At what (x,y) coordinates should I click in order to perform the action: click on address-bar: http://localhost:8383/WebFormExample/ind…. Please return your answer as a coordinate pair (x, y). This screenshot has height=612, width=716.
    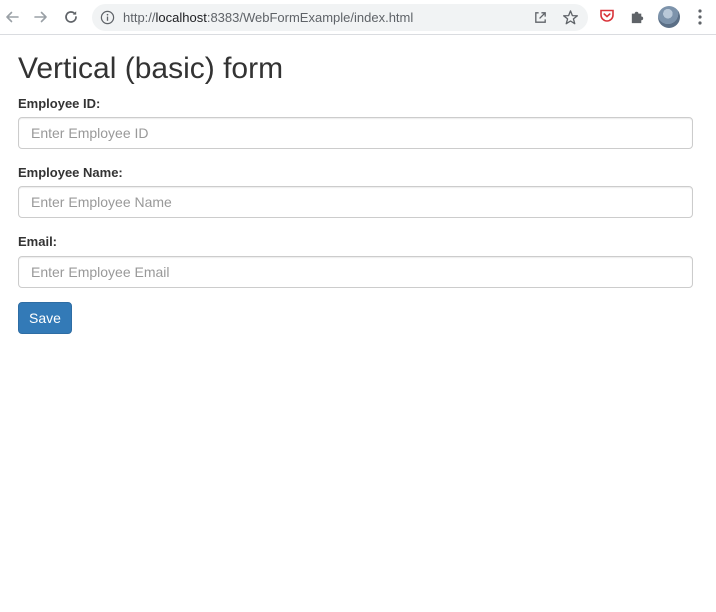
    Looking at the image, I should click on (340, 17).